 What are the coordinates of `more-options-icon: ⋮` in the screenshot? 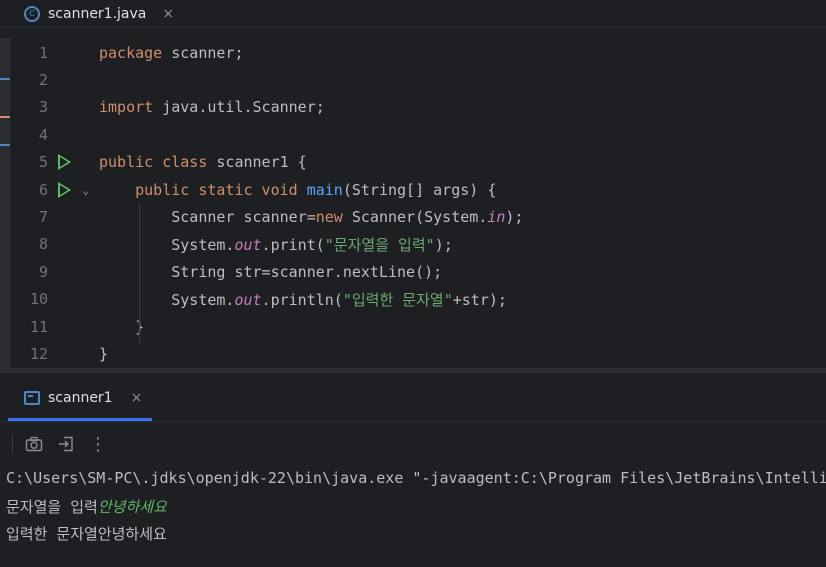 It's located at (98, 444).